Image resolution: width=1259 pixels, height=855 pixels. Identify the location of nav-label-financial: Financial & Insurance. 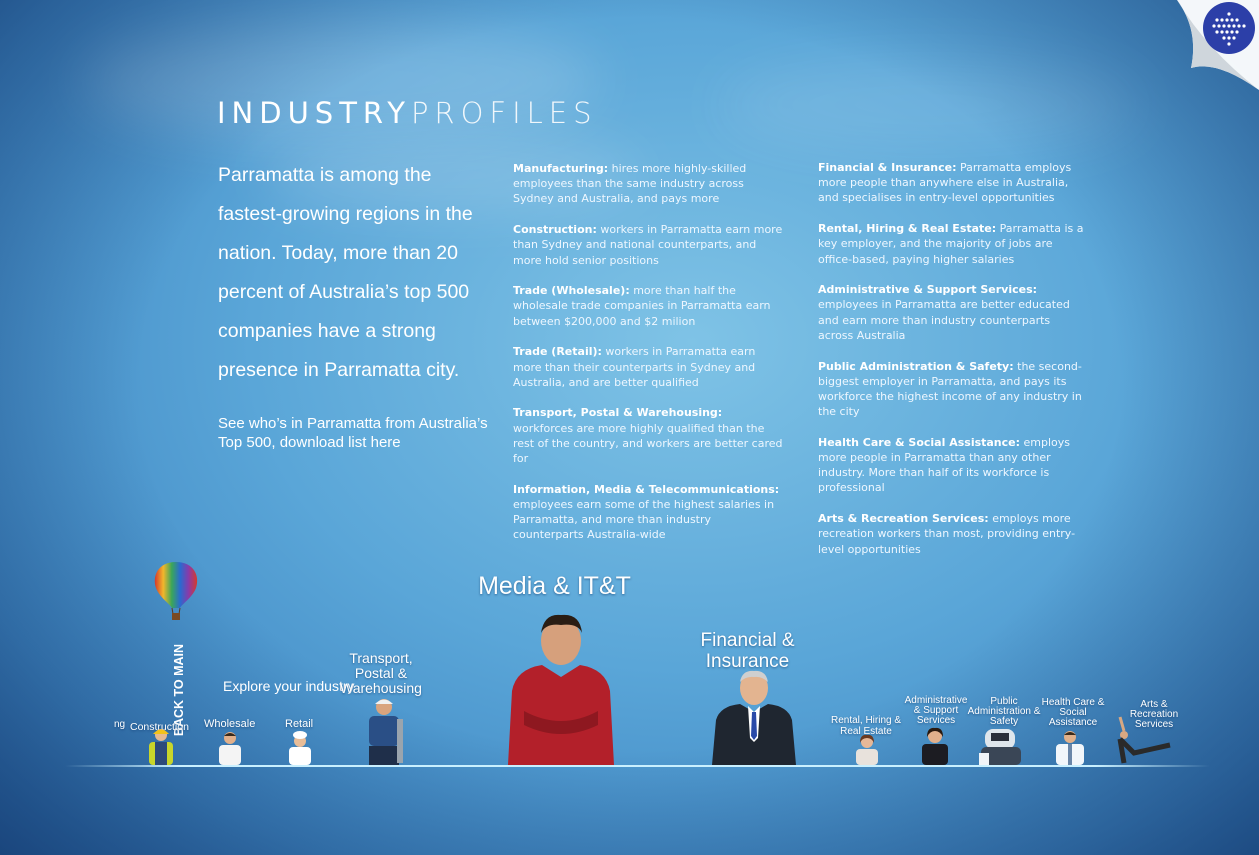
(747, 651).